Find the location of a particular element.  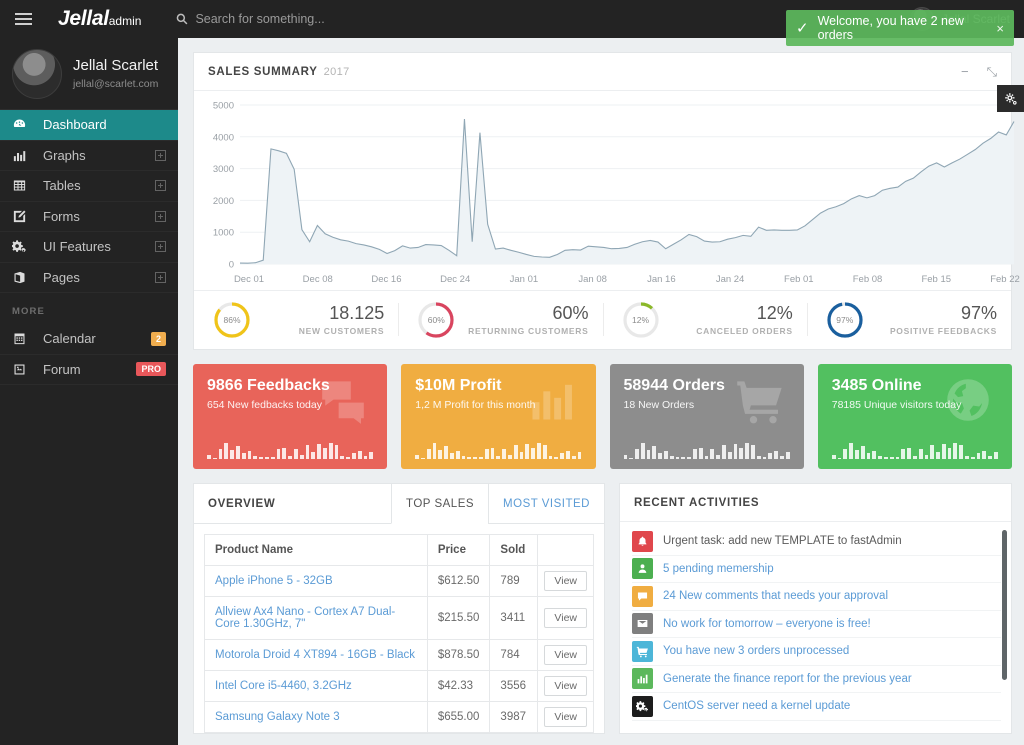

activity-text: No work for tomorrow – everyone is free! is located at coordinates (767, 623).